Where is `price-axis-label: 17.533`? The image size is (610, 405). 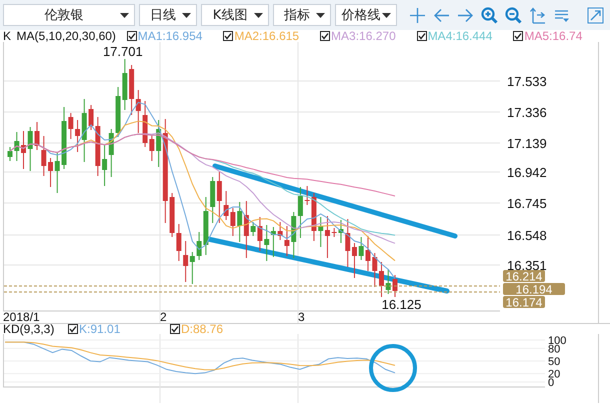
price-axis-label: 17.533 is located at coordinates (527, 81).